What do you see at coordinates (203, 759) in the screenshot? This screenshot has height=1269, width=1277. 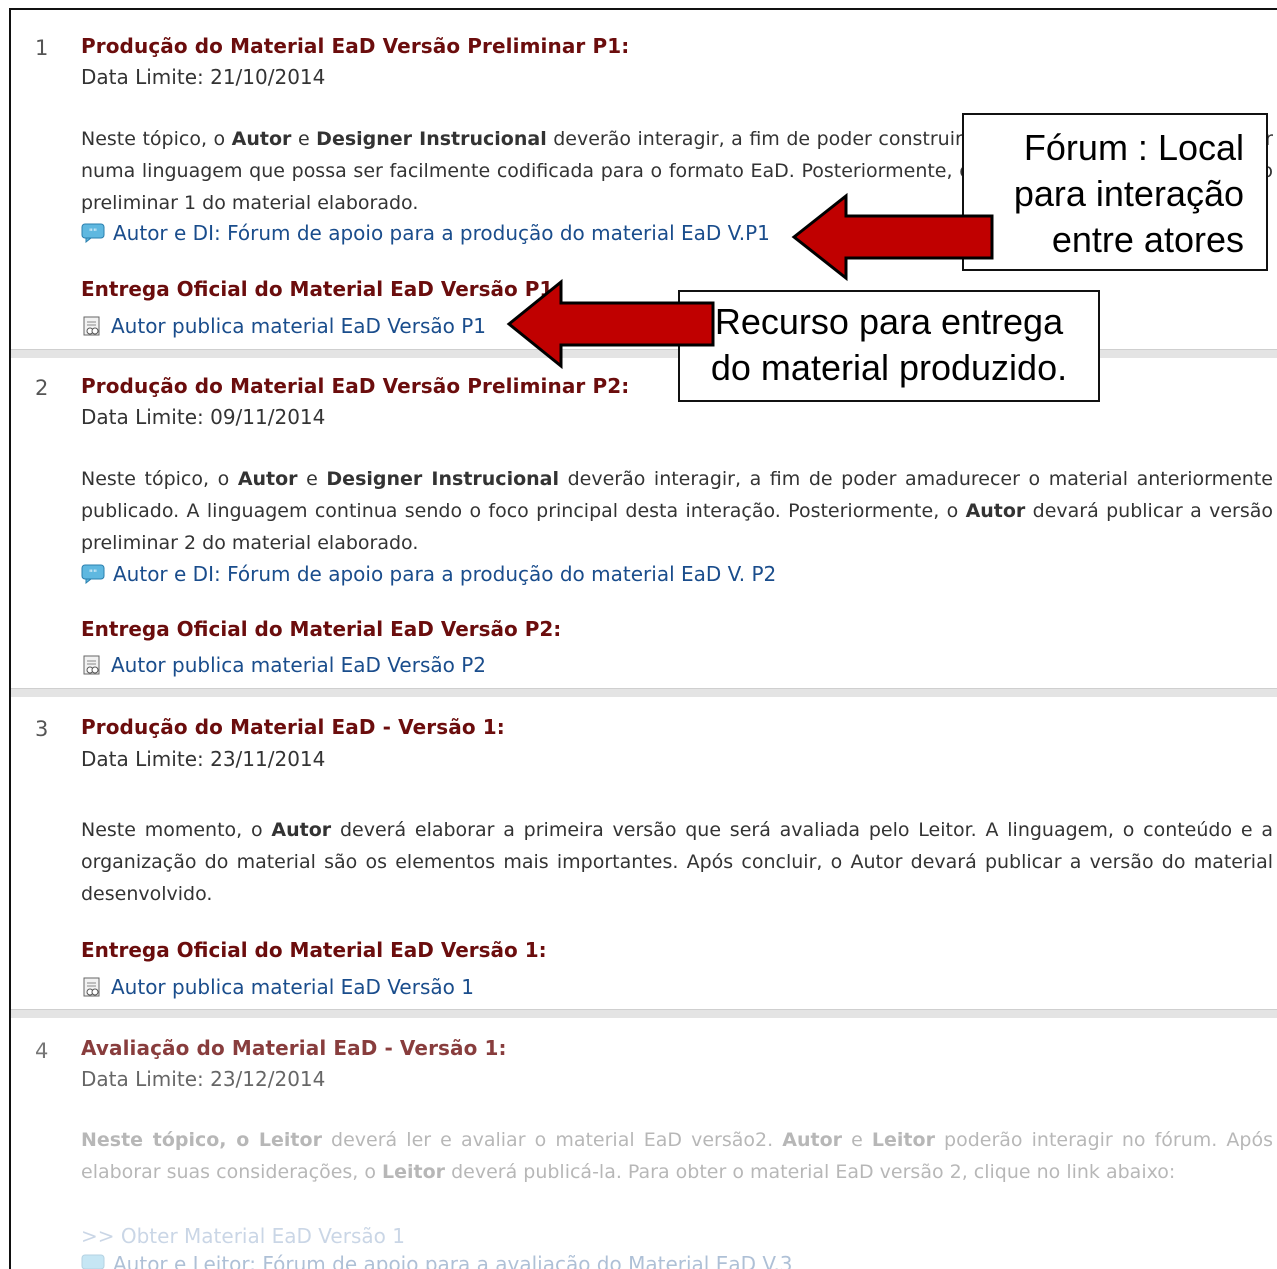 I see `section-deadline: Data Limite: 23/11/2014` at bounding box center [203, 759].